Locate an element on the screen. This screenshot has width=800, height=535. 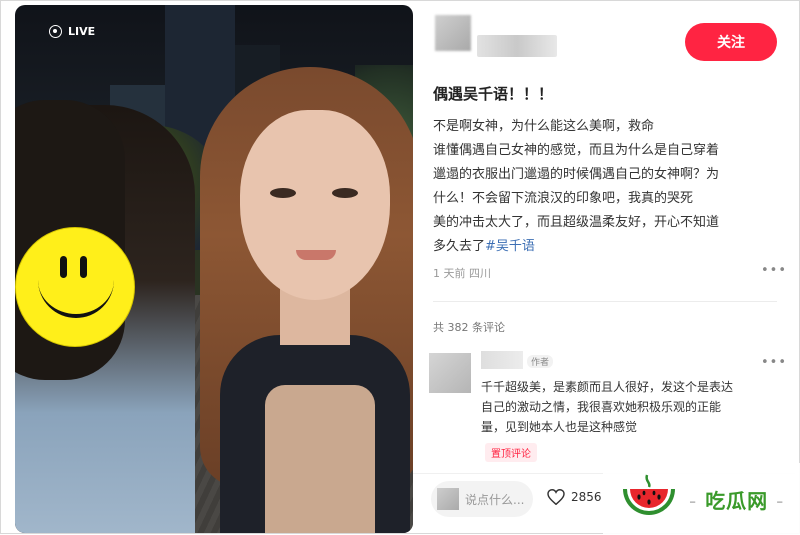
mouth is located at coordinates (316, 255).